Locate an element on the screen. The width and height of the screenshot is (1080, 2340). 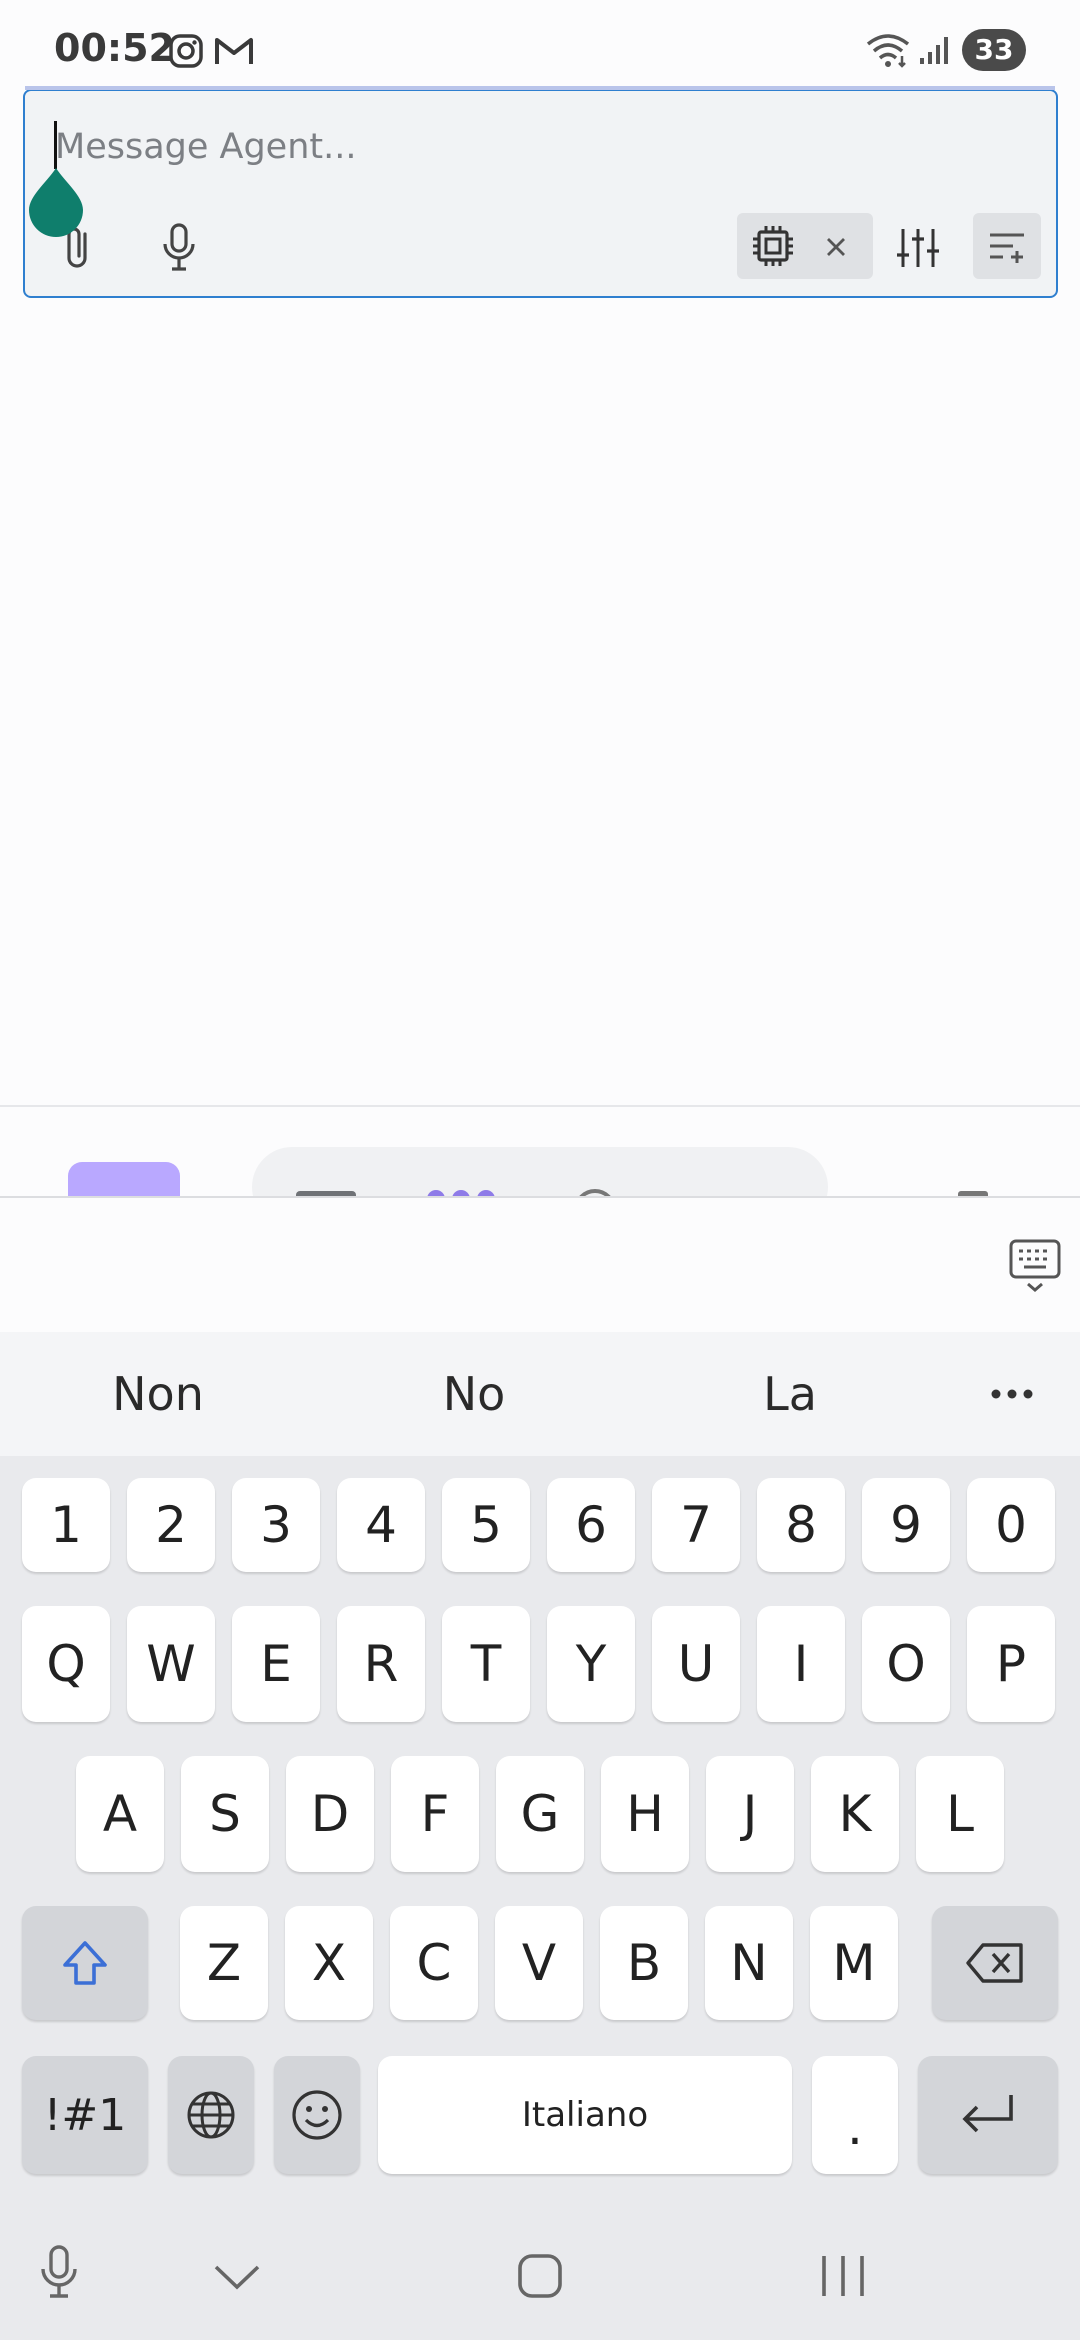
period-key: . is located at coordinates (855, 2115).